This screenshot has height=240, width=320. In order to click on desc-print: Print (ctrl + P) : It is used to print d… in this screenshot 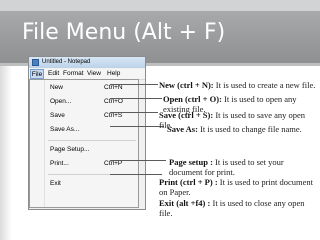, I will do `click(239, 187)`.